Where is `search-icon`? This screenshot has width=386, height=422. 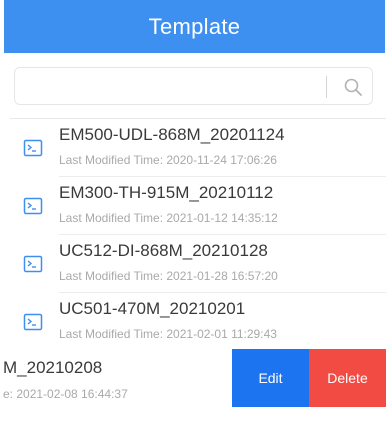
search-icon is located at coordinates (353, 87).